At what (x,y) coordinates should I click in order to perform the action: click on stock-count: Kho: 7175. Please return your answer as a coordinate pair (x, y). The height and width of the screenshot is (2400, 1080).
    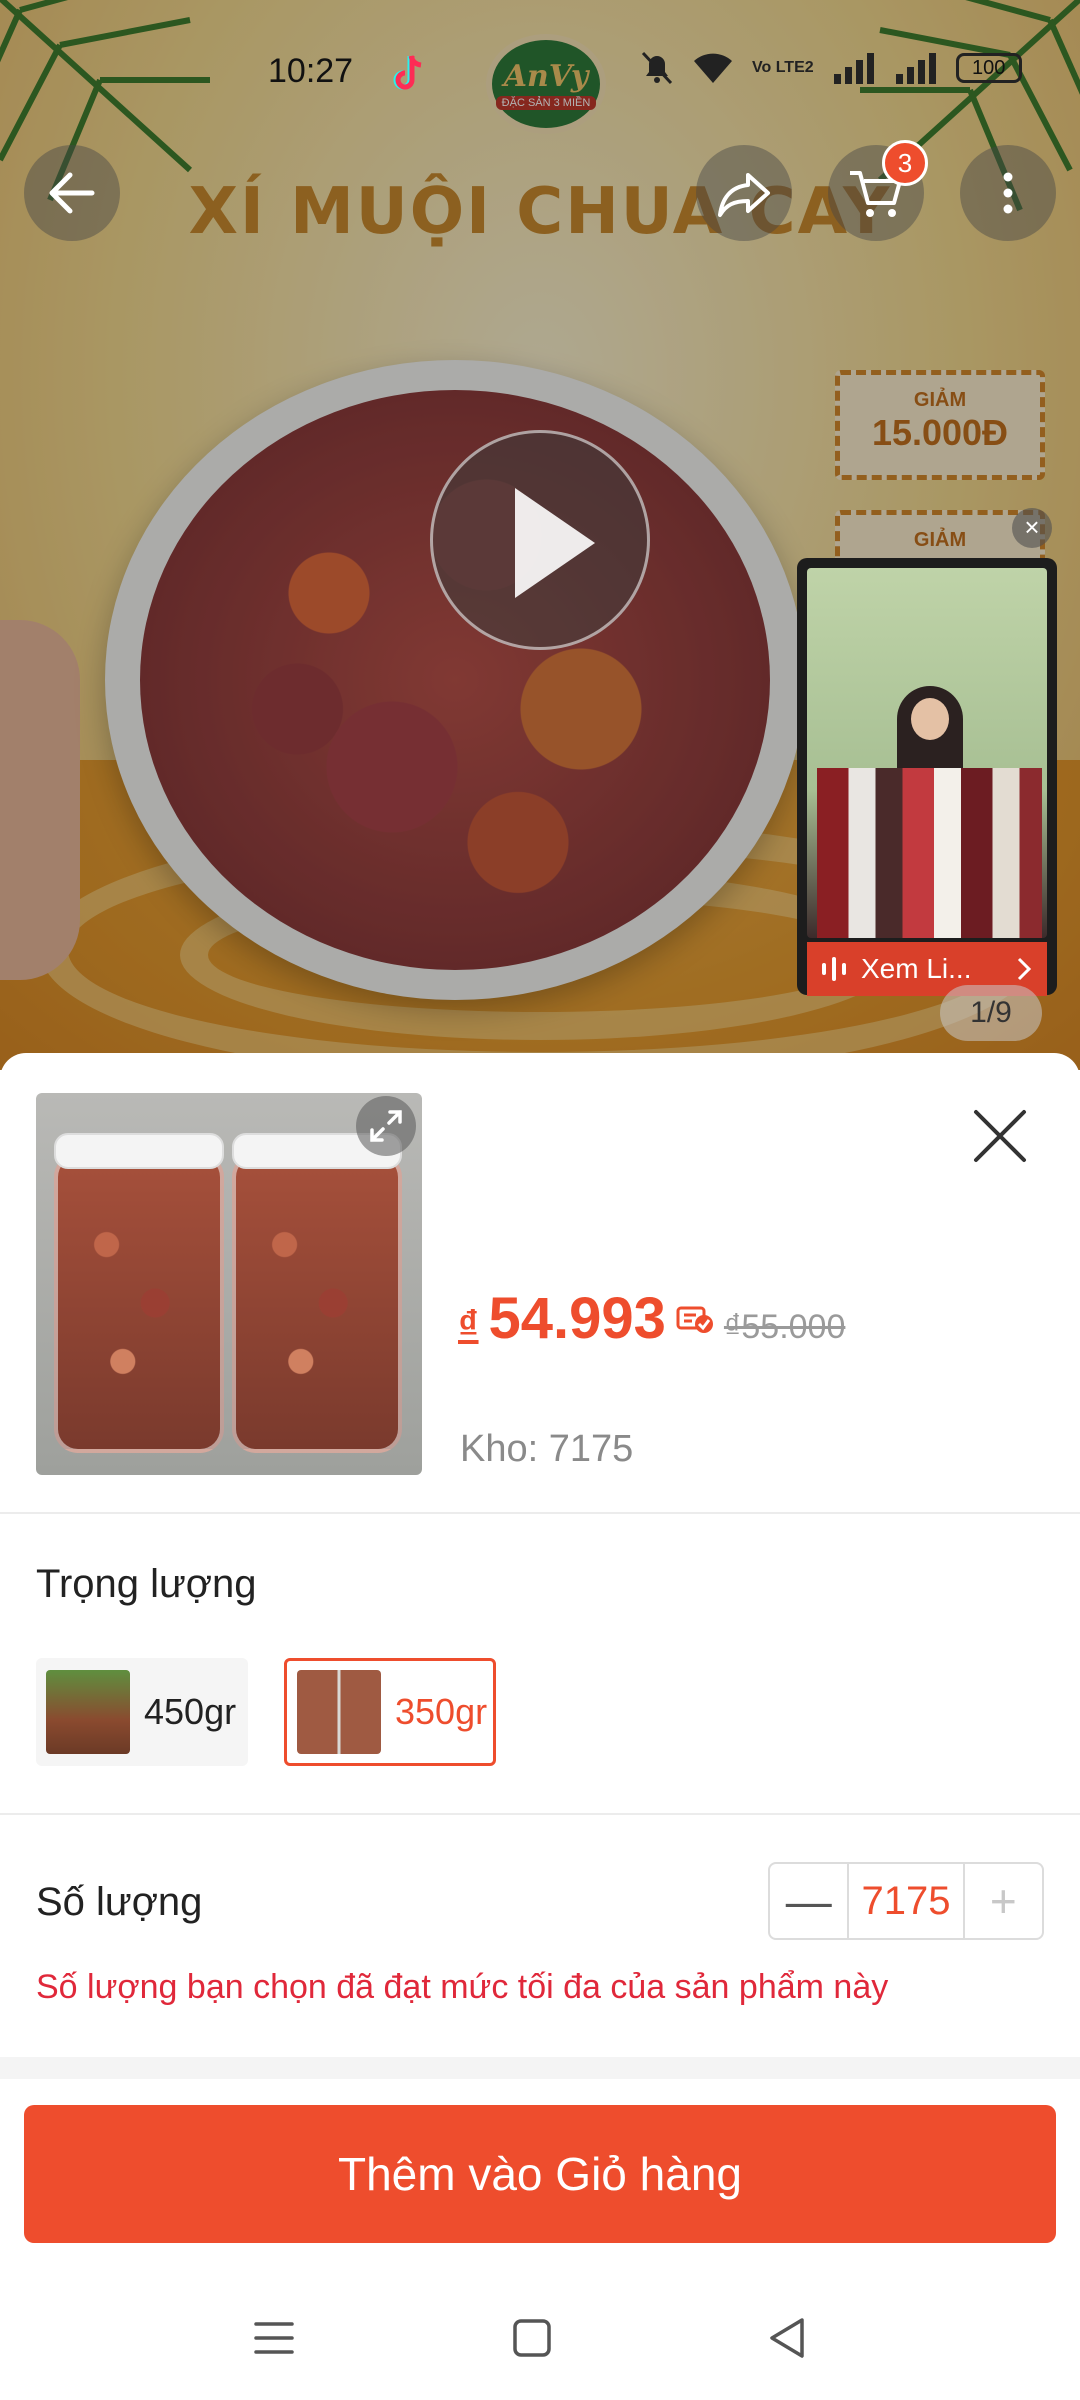
    Looking at the image, I should click on (547, 1449).